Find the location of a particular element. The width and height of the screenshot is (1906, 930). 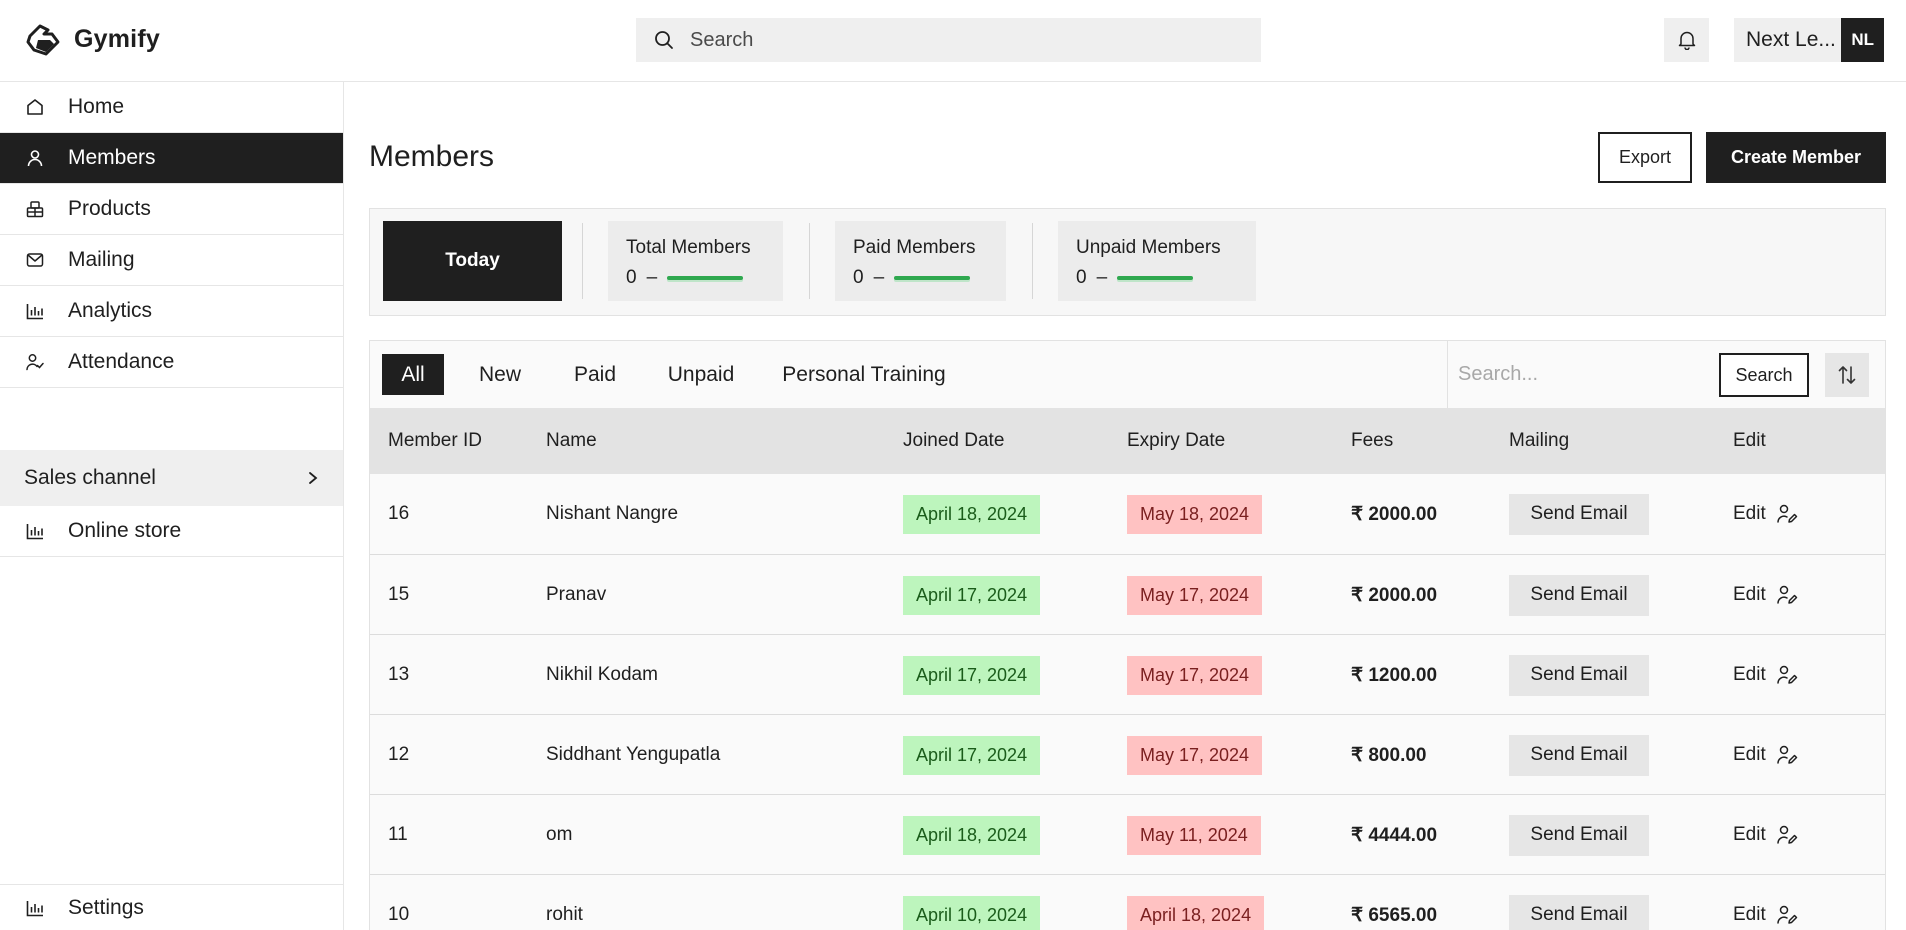

column-header-expiry-date: Expiry Date is located at coordinates (1176, 441).